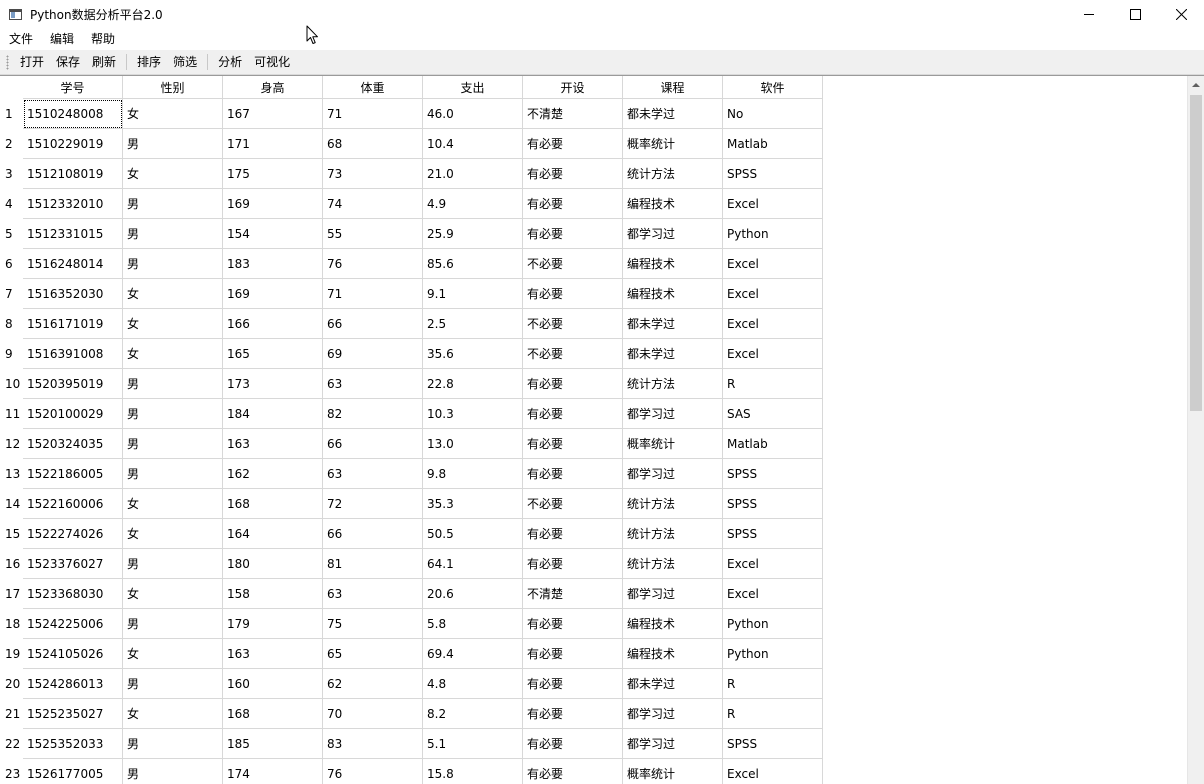  Describe the element at coordinates (373, 714) in the screenshot. I see `table-cell: 70` at that location.